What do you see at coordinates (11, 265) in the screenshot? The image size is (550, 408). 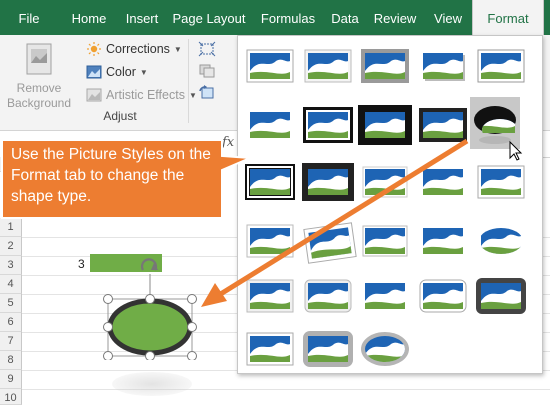 I see `row-header: 3` at bounding box center [11, 265].